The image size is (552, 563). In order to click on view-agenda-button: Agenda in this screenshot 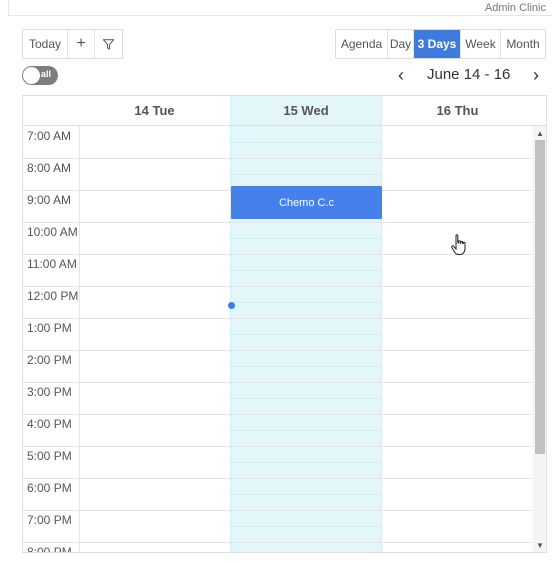, I will do `click(362, 44)`.